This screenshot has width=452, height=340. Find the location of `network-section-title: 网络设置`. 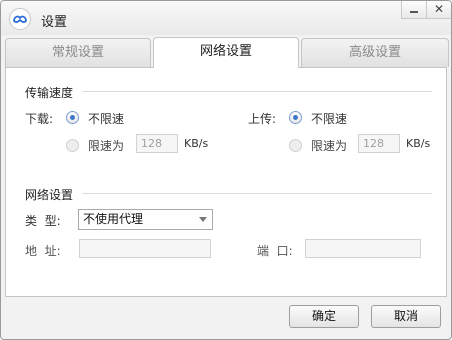

network-section-title: 网络设置 is located at coordinates (49, 195).